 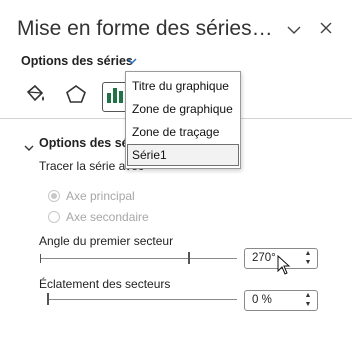 What do you see at coordinates (115, 97) in the screenshot?
I see `bar-chart-icon` at bounding box center [115, 97].